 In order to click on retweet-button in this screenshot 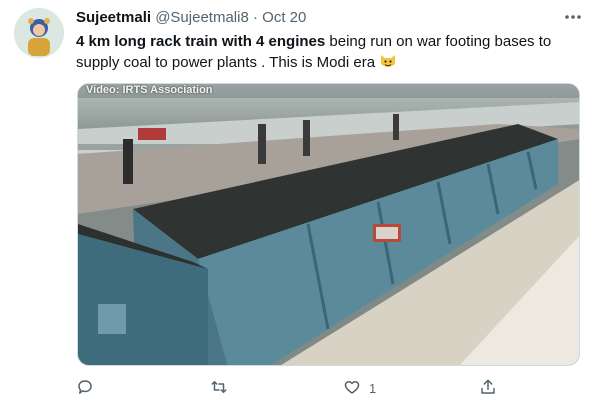, I will do `click(219, 388)`.